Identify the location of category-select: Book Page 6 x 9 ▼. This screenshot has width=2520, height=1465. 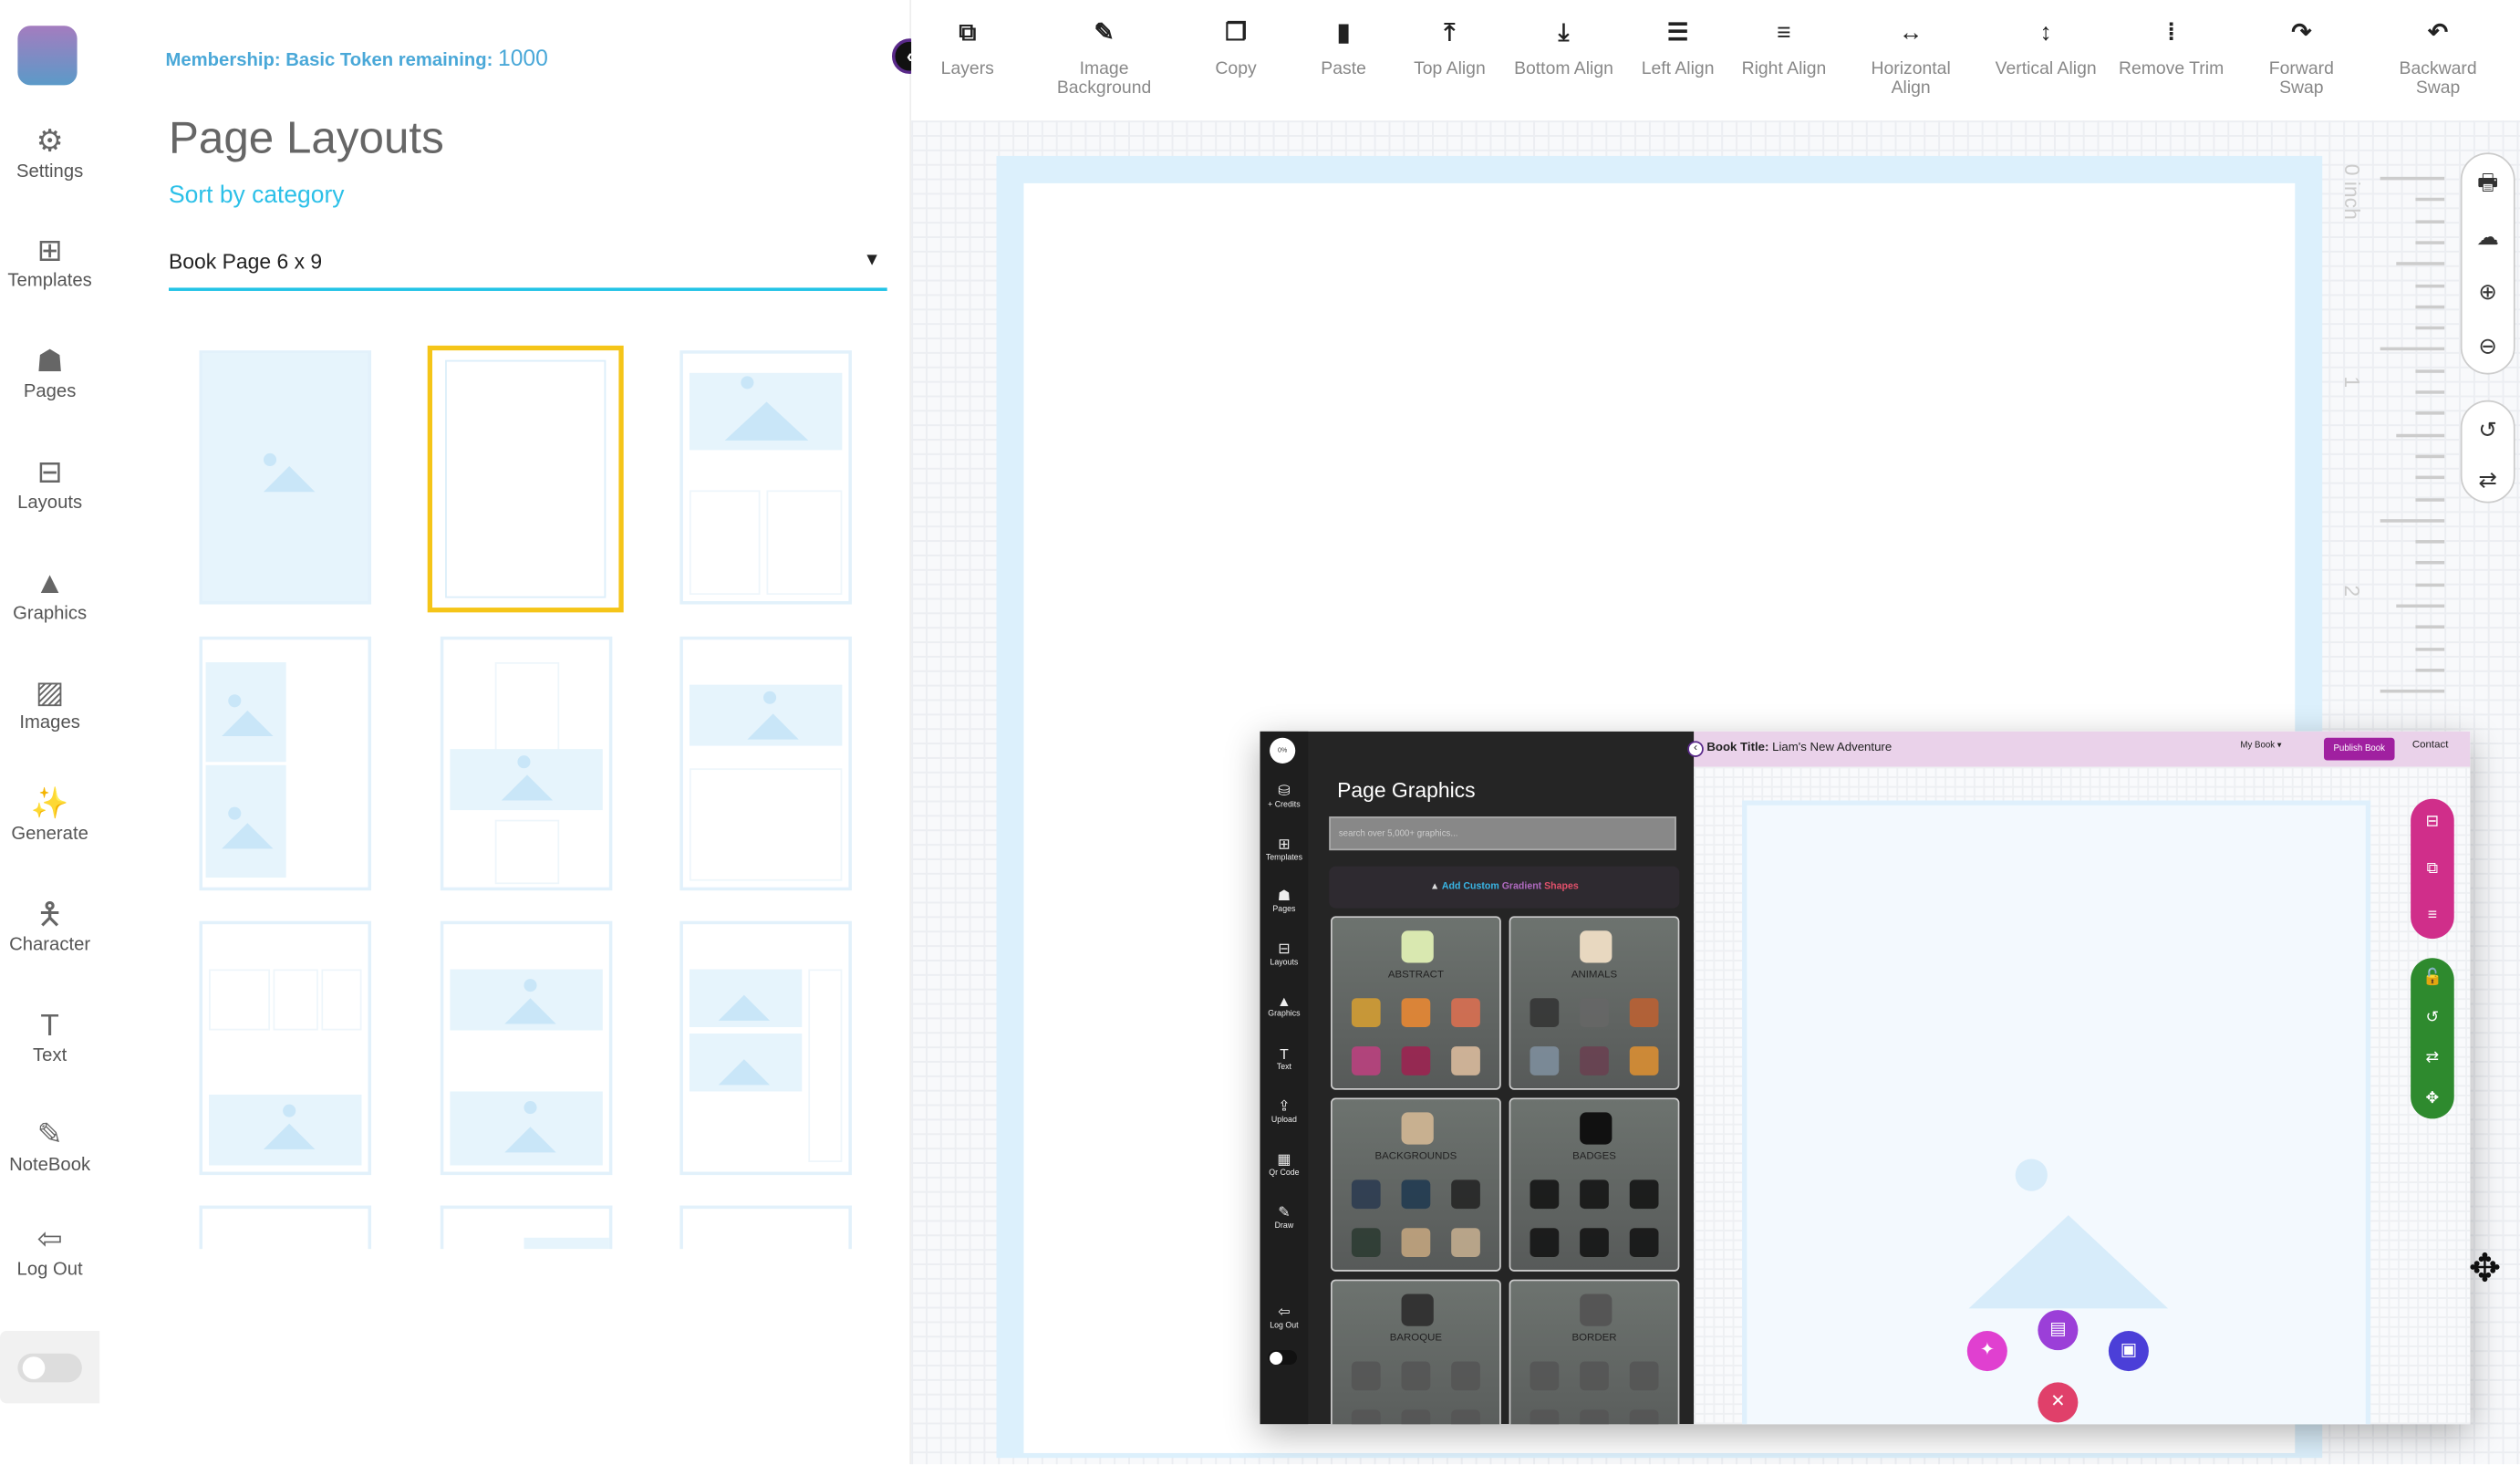
(528, 266).